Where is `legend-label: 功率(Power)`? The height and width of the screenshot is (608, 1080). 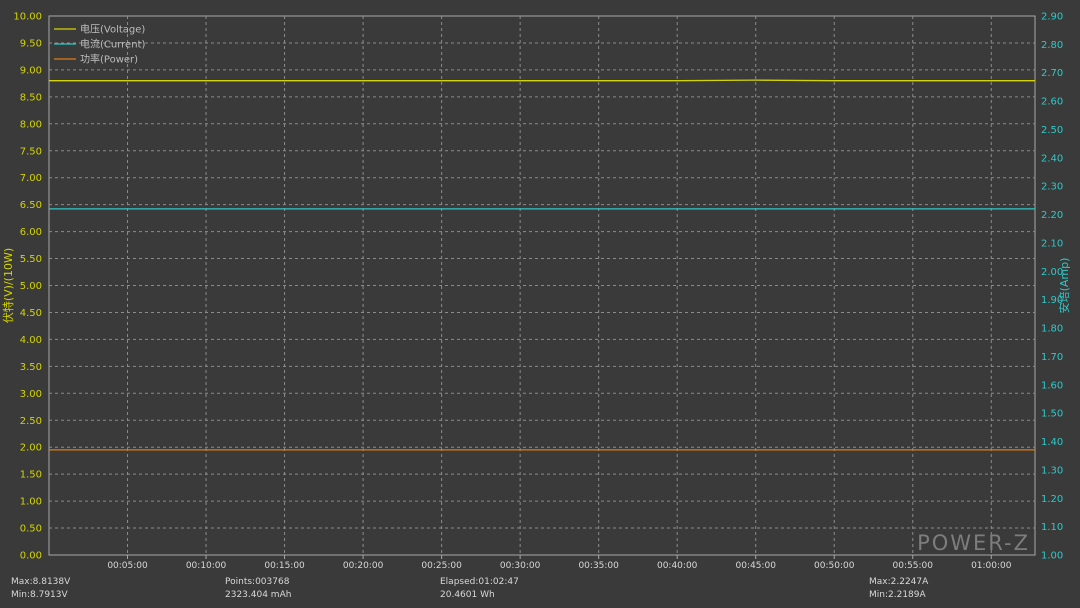
legend-label: 功率(Power) is located at coordinates (109, 59).